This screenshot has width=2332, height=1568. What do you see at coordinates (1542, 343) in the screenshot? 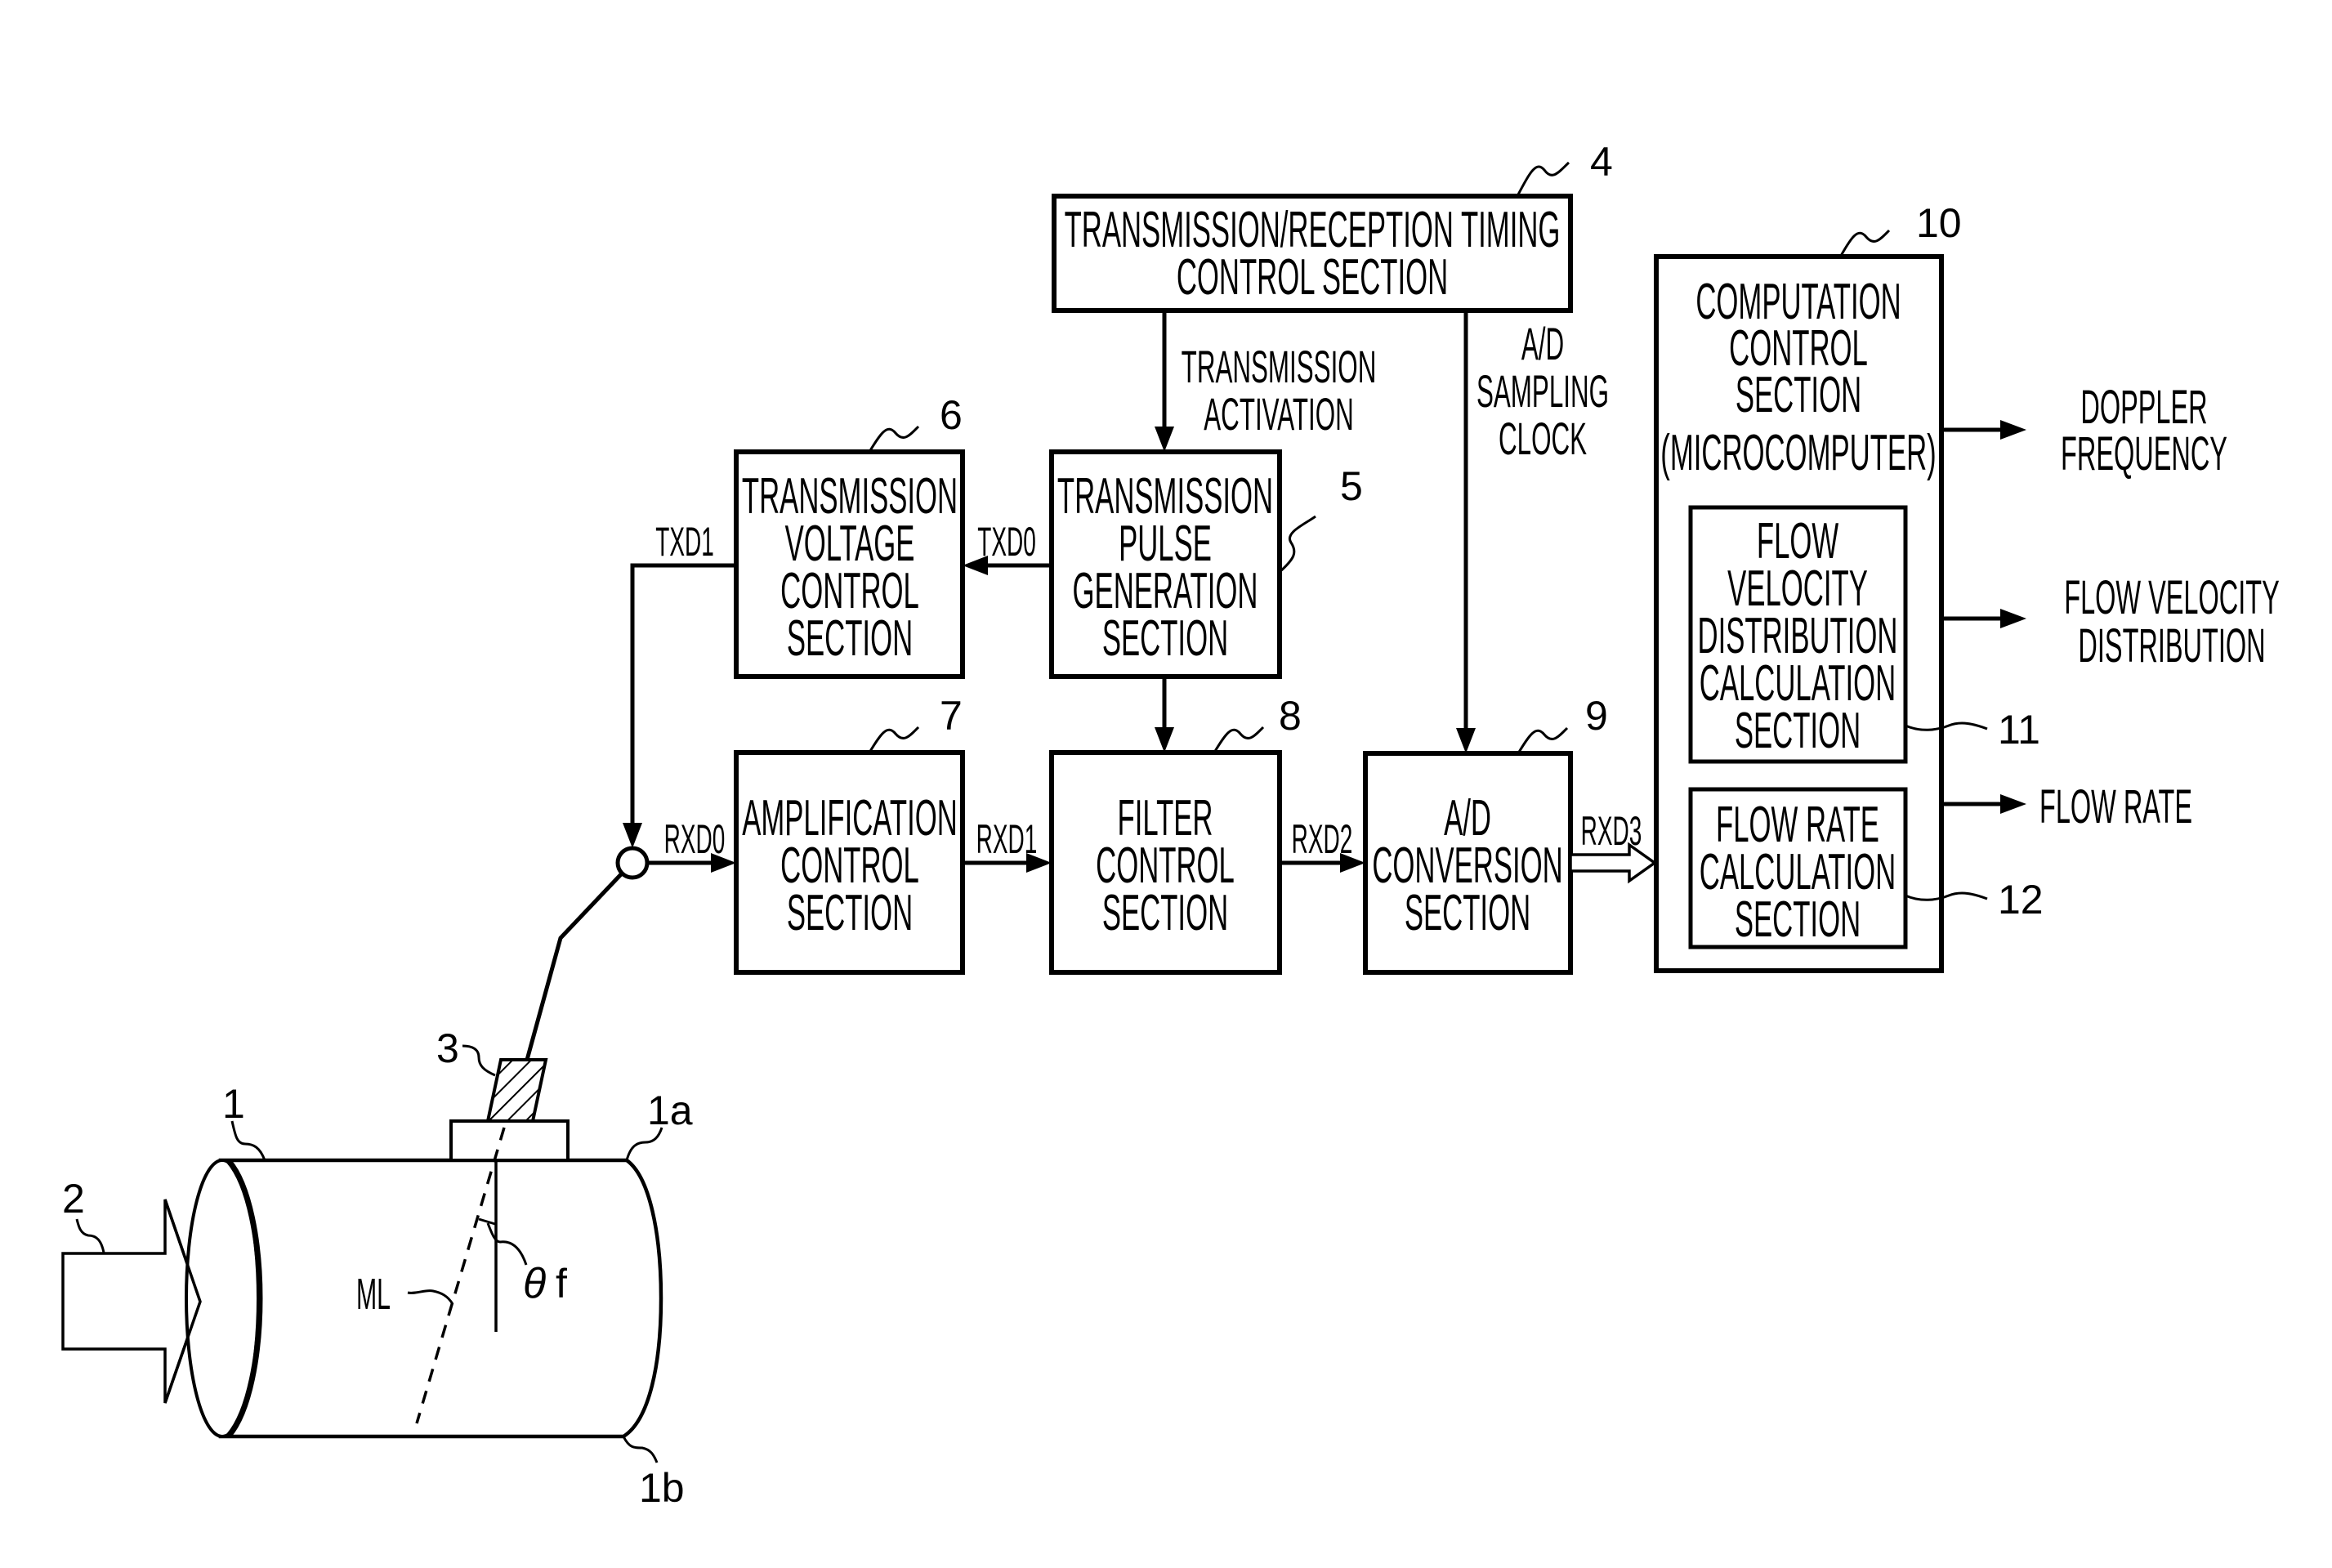
I see `ad-sampling-clock-label-1: A/D` at bounding box center [1542, 343].